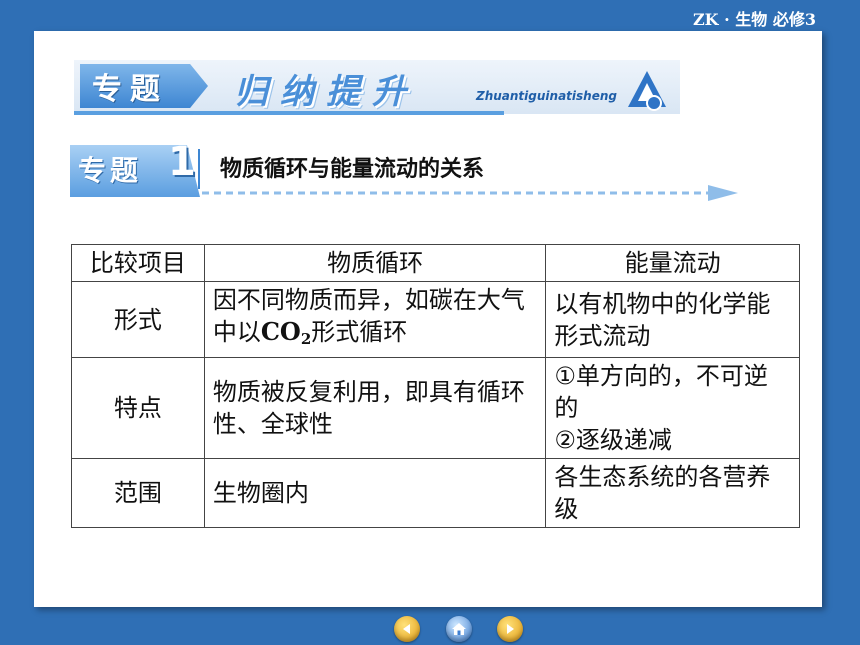 This screenshot has height=645, width=860. I want to click on topic-badge-number: 1, so click(182, 162).